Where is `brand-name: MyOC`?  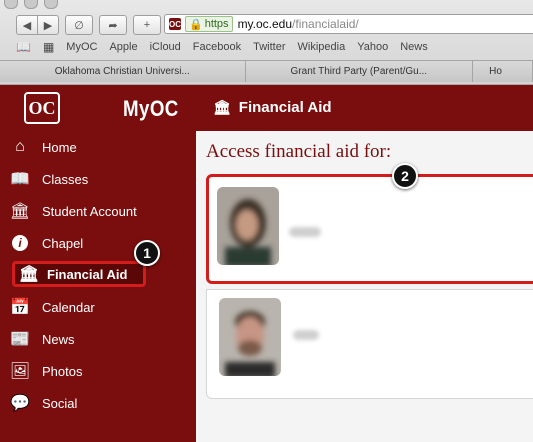 brand-name: MyOC is located at coordinates (151, 109).